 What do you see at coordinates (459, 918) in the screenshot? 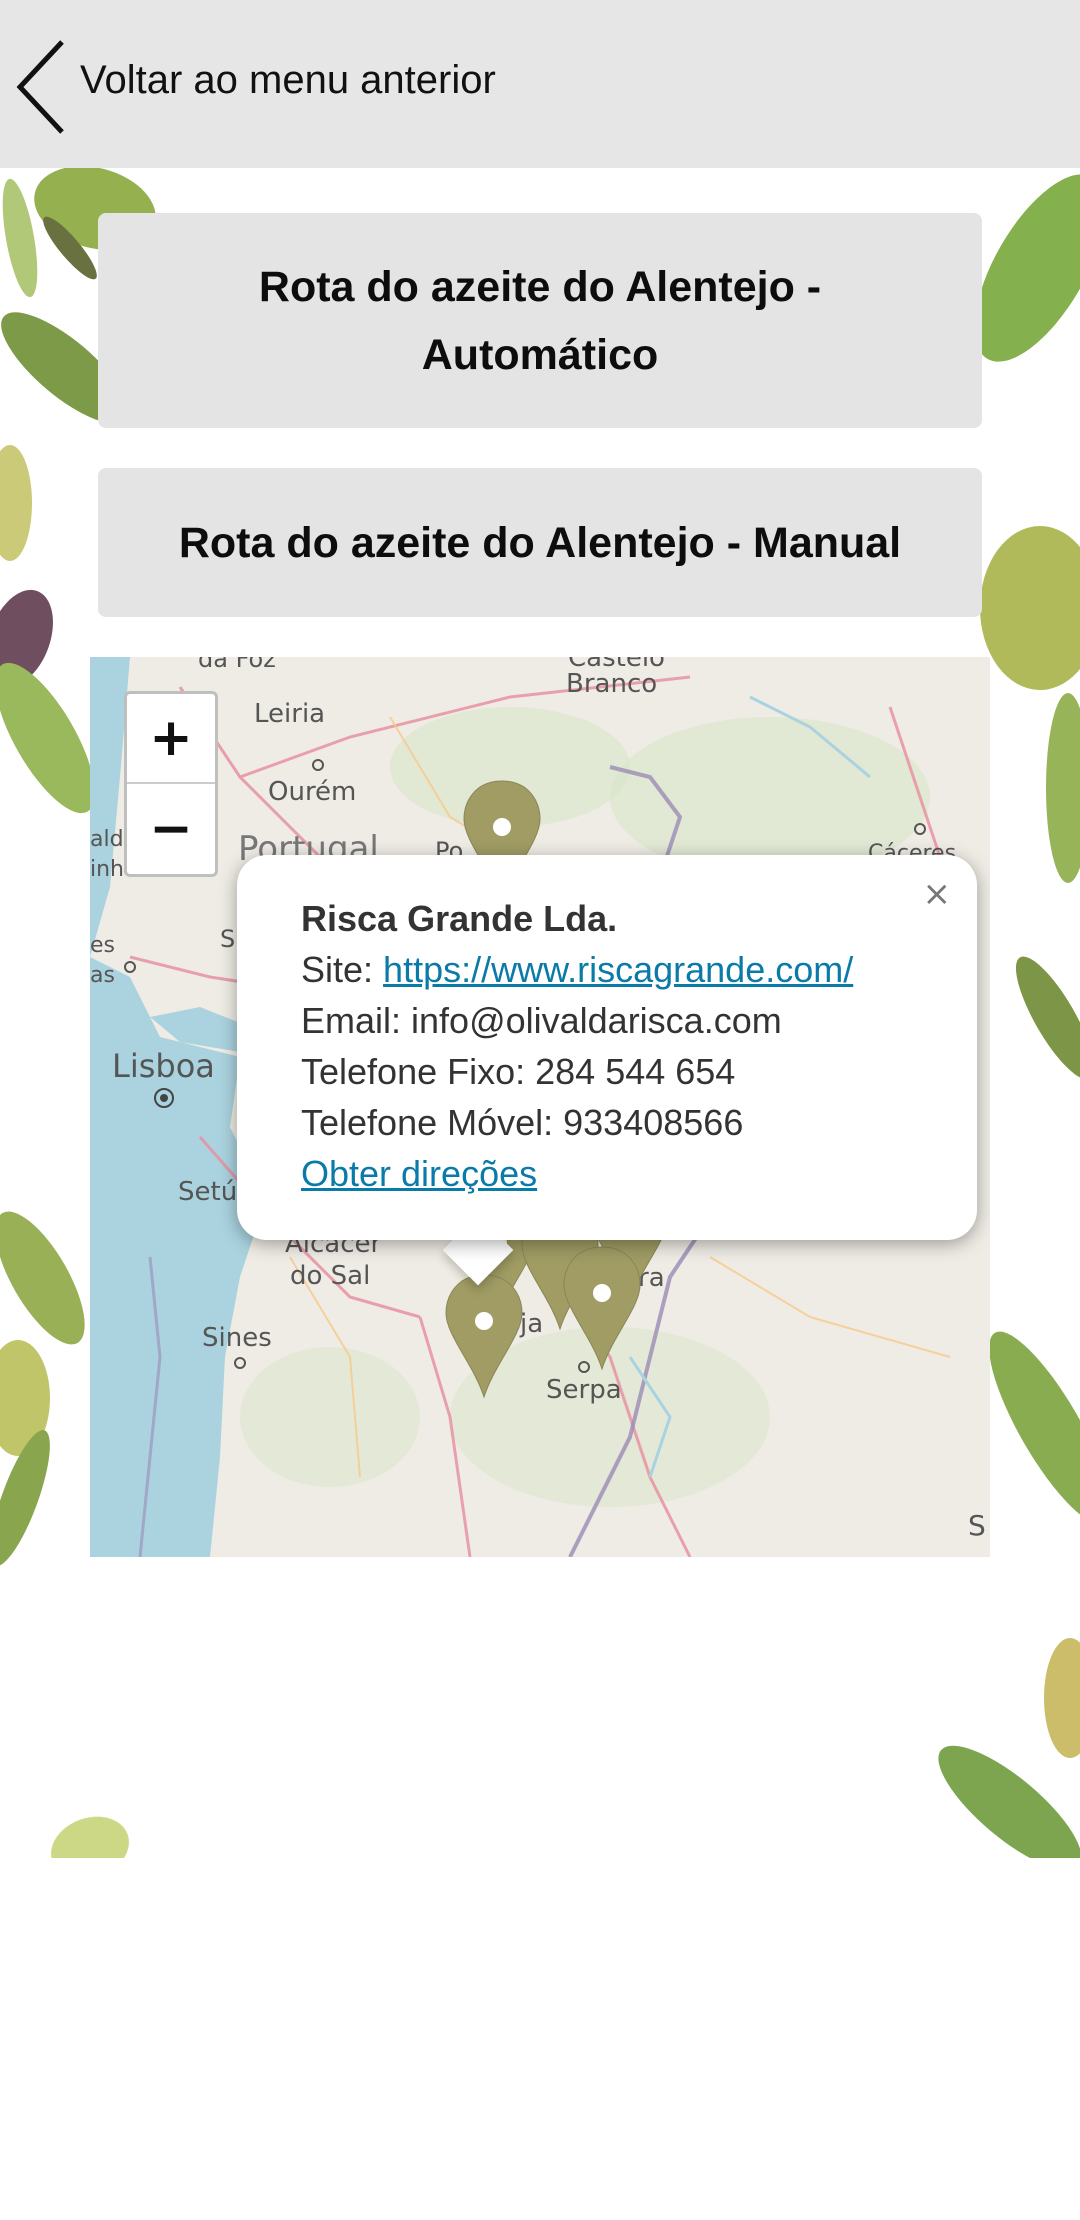
I see `business-name: Risca Grande Lda.` at bounding box center [459, 918].